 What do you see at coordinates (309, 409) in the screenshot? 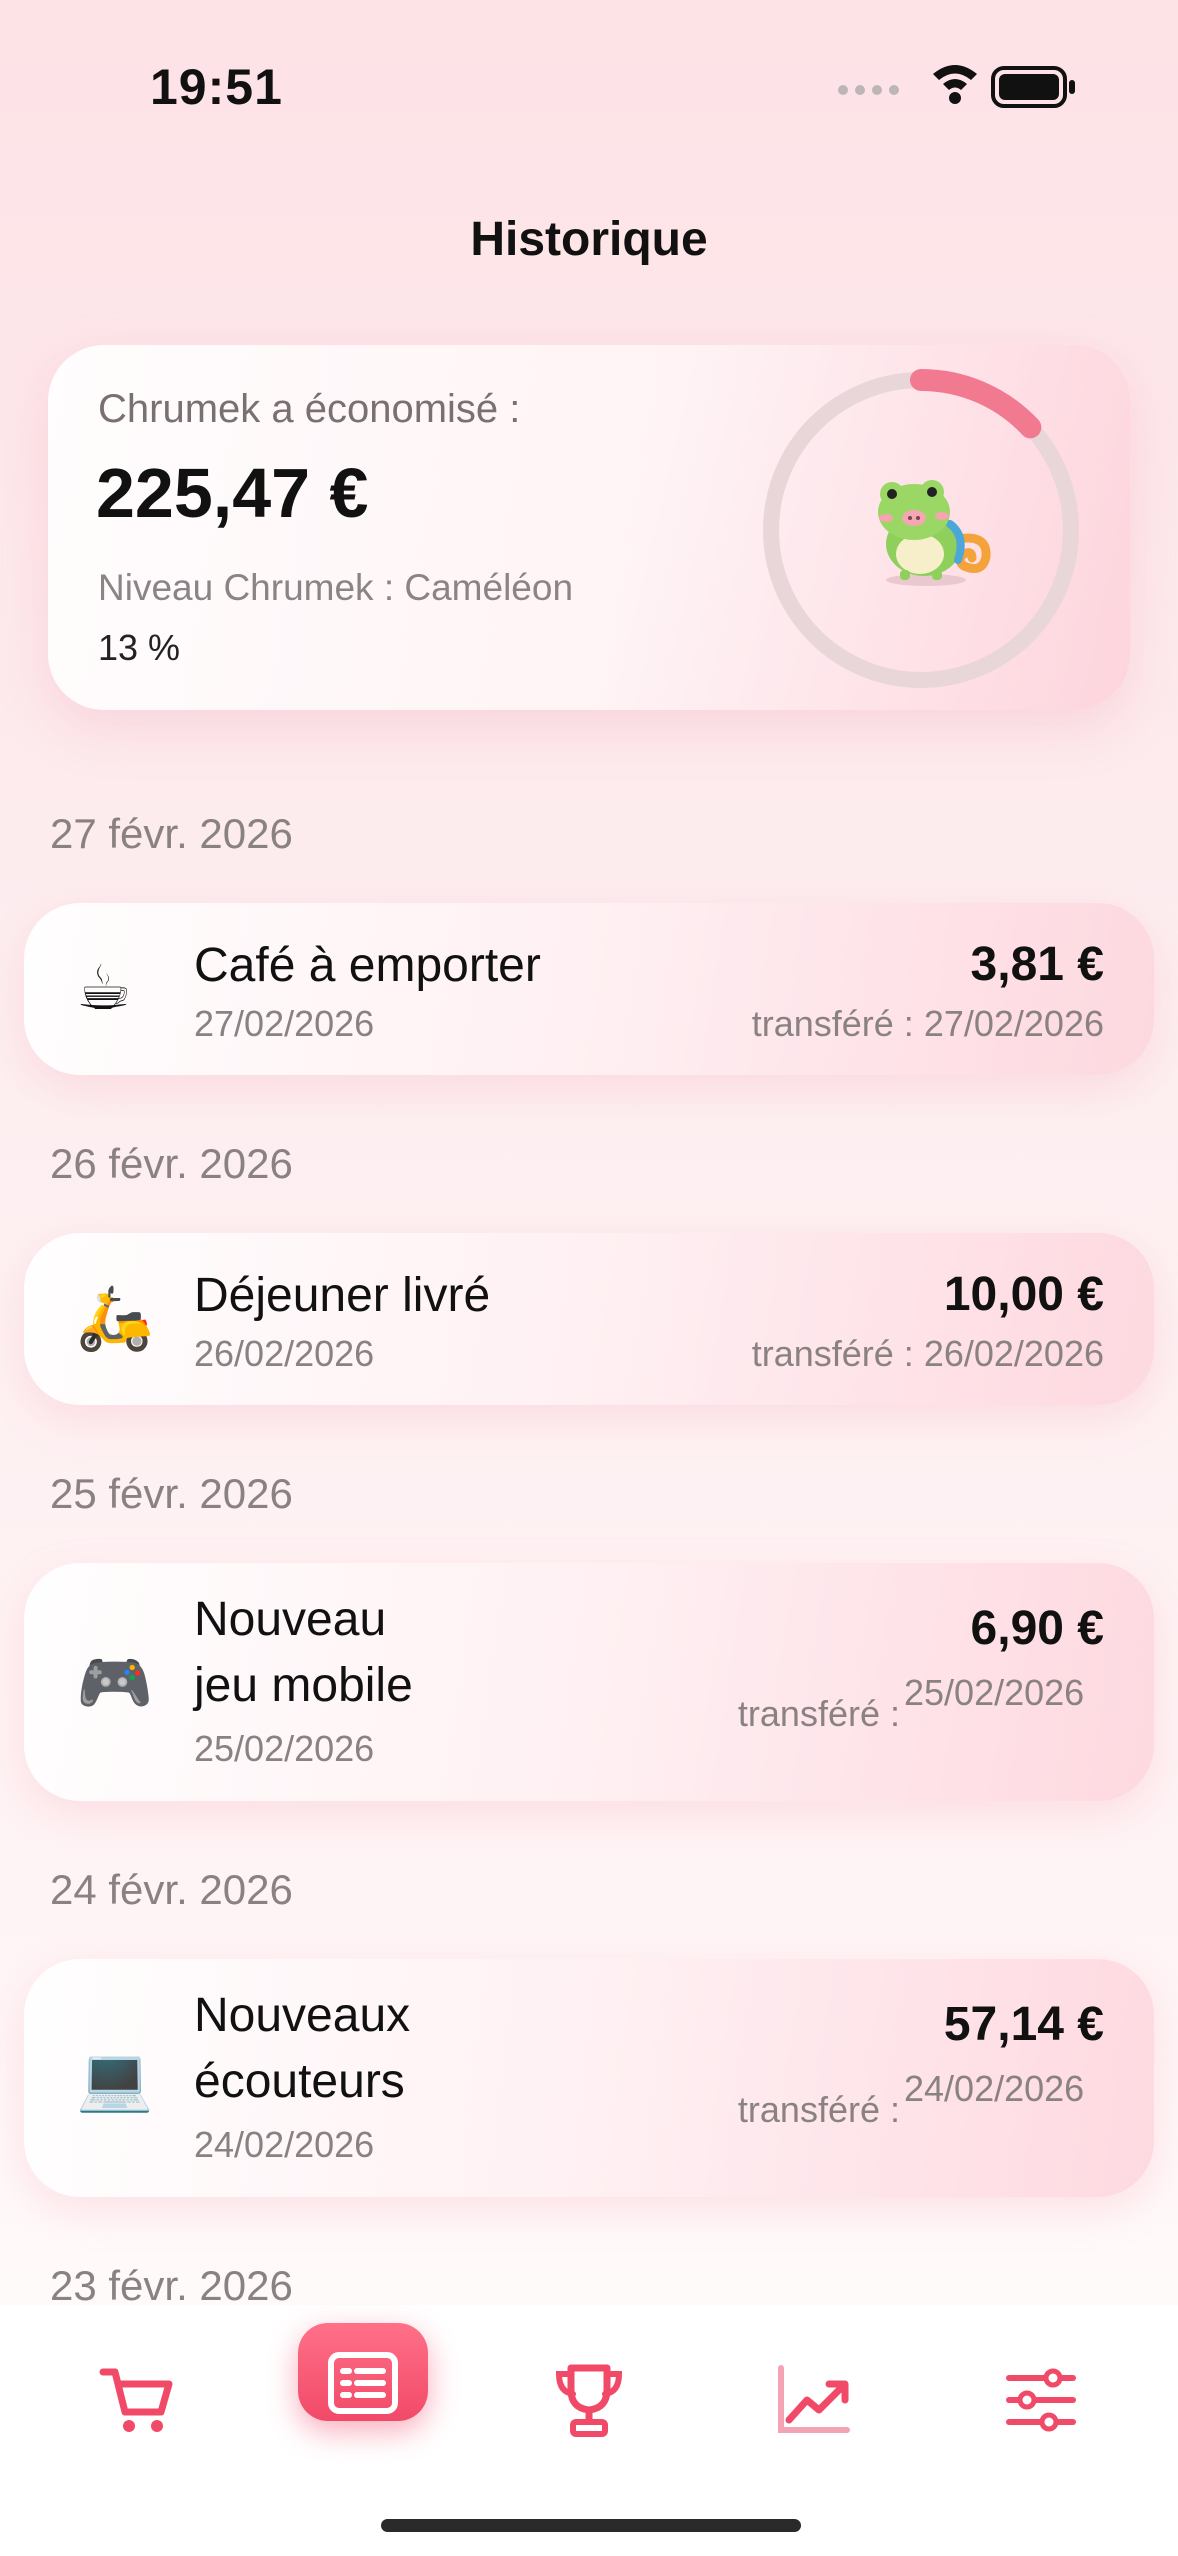
I see `saved-label: Chrumek a économisé :` at bounding box center [309, 409].